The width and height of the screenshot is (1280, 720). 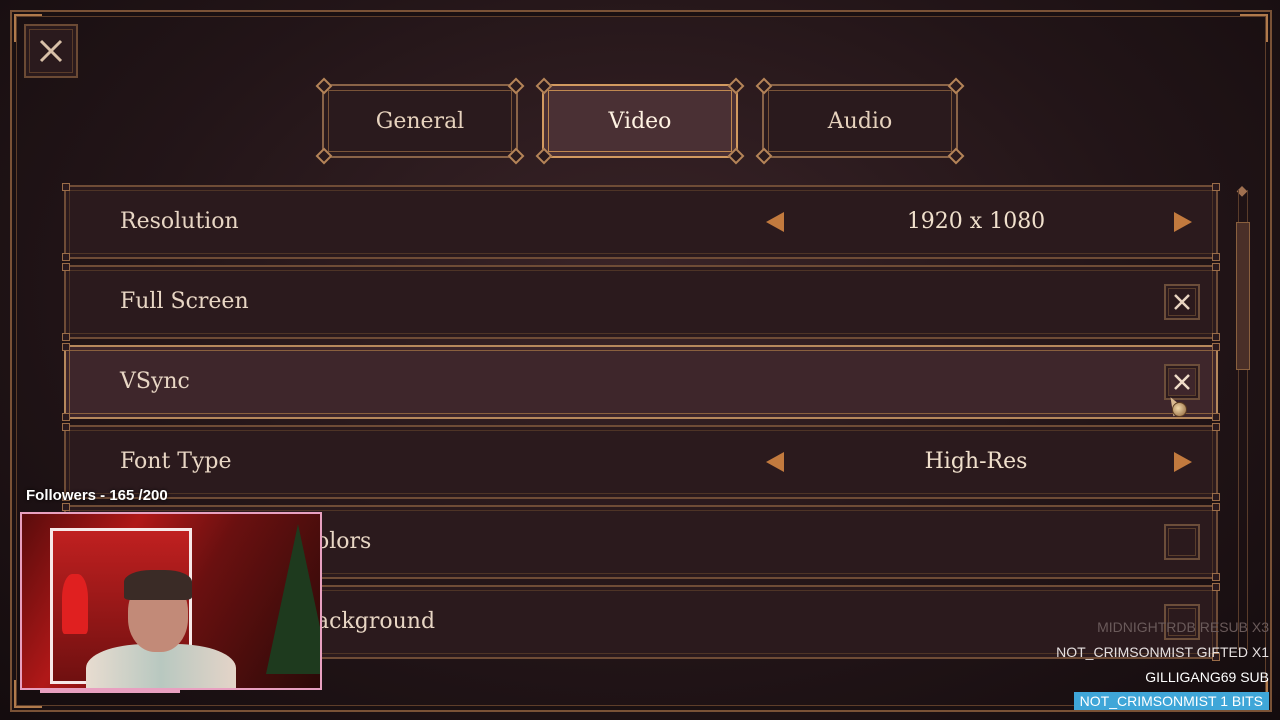 What do you see at coordinates (1243, 296) in the screenshot?
I see `scrollbar-thumb` at bounding box center [1243, 296].